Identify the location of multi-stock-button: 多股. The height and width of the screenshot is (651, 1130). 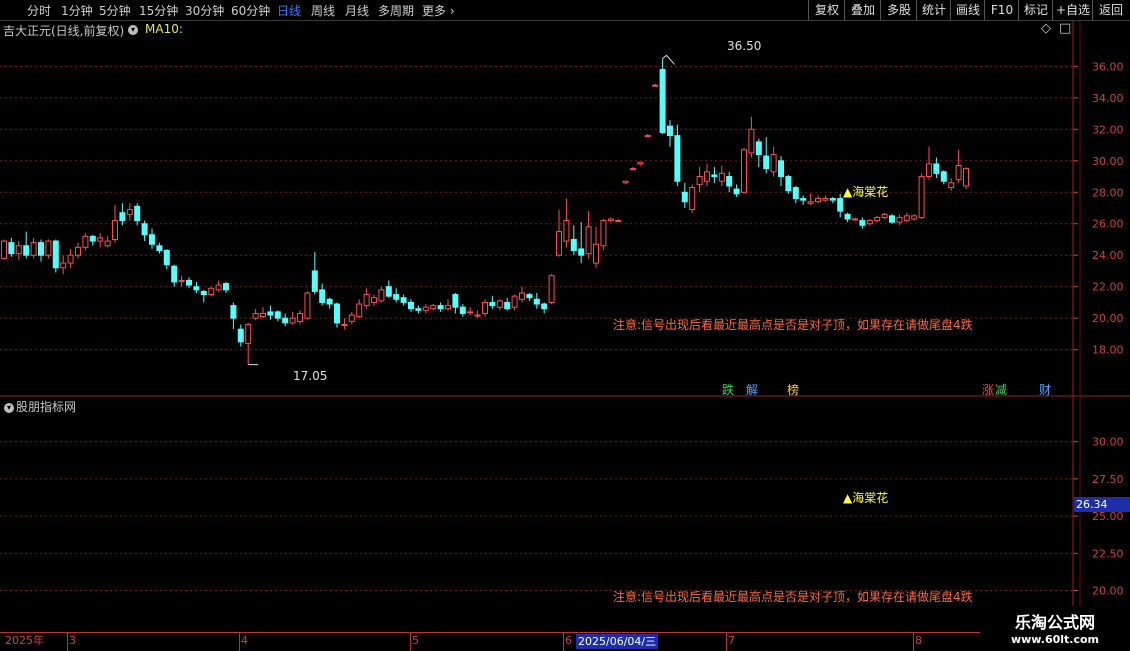
(898, 10).